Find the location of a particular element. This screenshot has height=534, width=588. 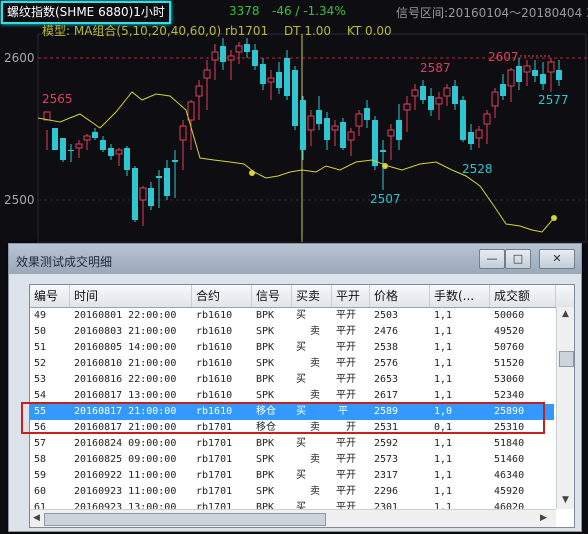

cell-side: 卖 is located at coordinates (315, 427).